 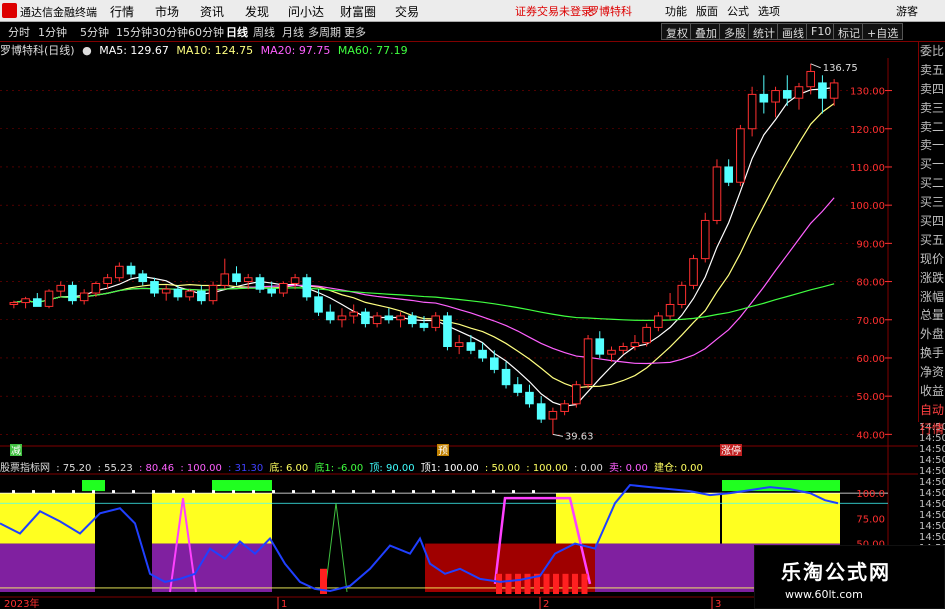 What do you see at coordinates (134, 32) in the screenshot?
I see `period-15min: 15分钟` at bounding box center [134, 32].